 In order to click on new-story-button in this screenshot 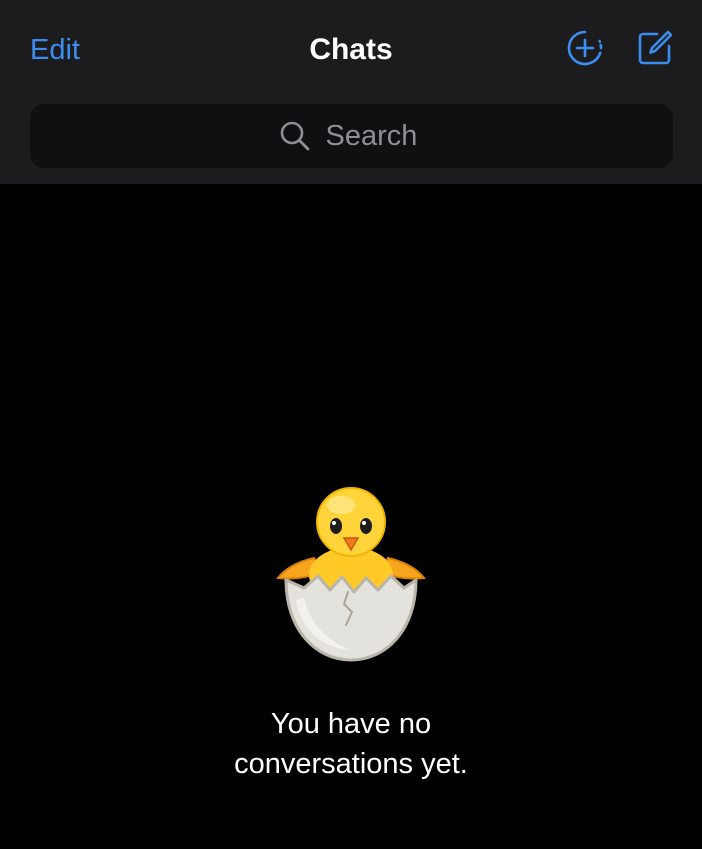, I will do `click(585, 48)`.